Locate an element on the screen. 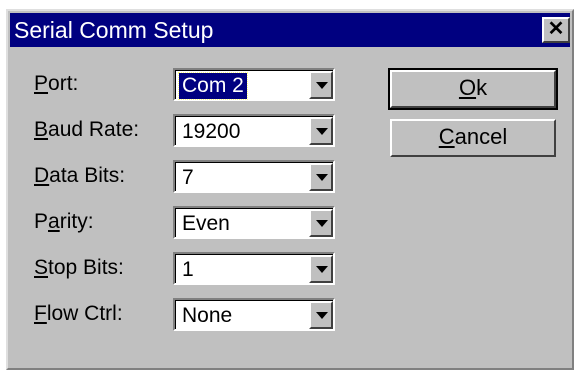  close-button: ✕ is located at coordinates (556, 30).